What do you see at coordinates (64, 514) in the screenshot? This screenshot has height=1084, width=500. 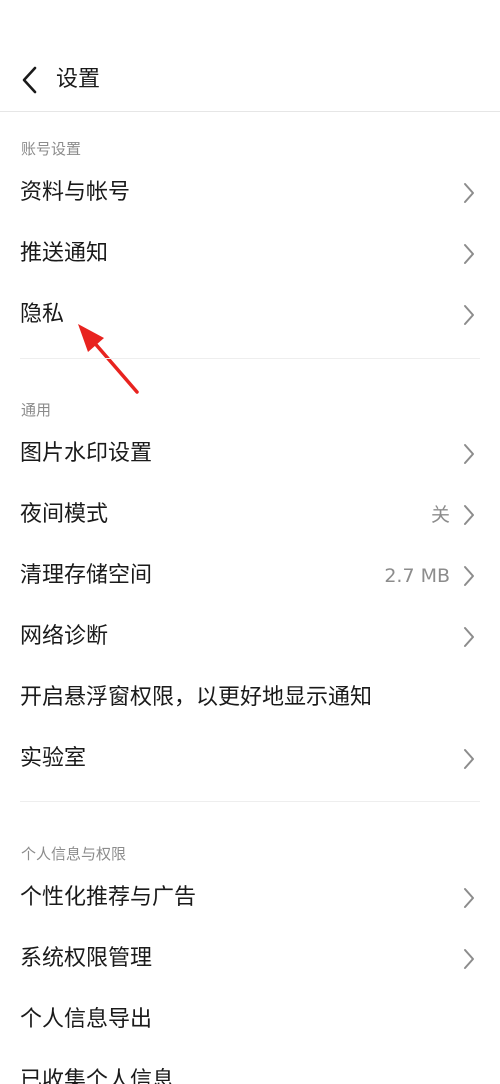 I see `row-label: 夜间模式` at bounding box center [64, 514].